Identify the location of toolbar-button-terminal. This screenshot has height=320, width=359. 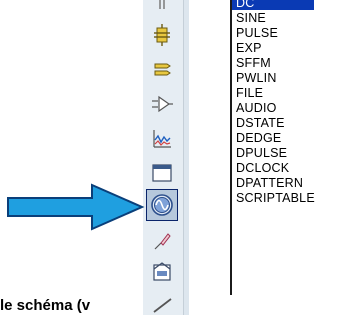
(162, 35).